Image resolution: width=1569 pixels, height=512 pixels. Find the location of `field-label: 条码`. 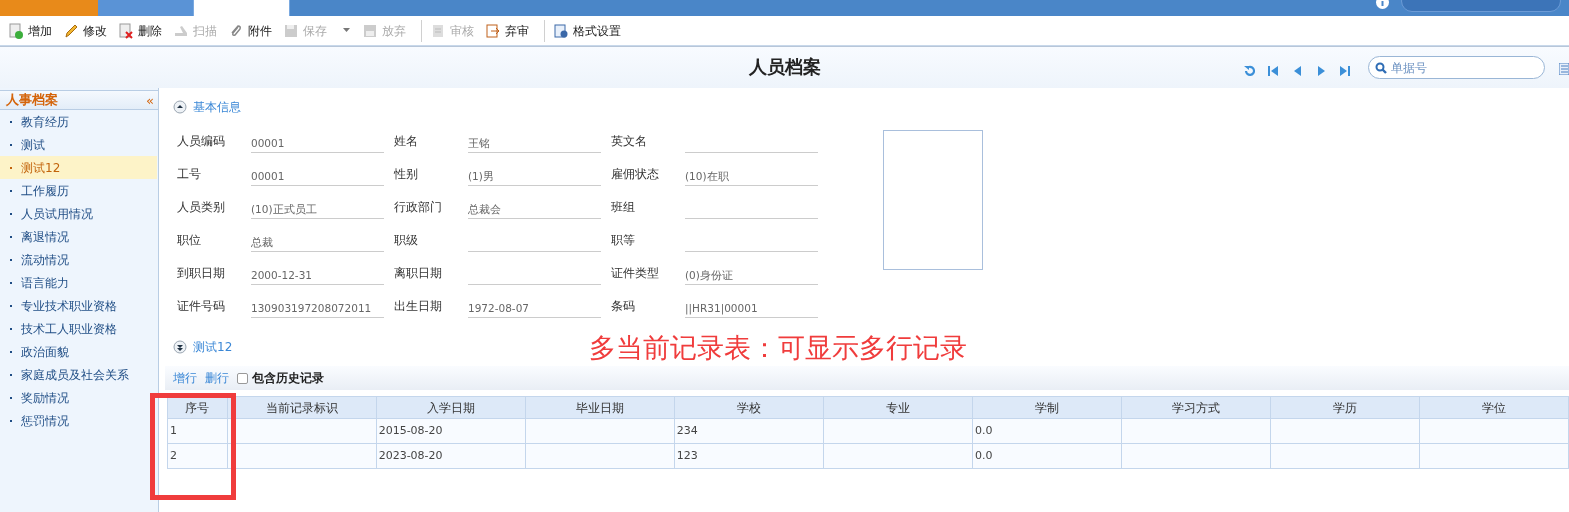

field-label: 条码 is located at coordinates (623, 306).